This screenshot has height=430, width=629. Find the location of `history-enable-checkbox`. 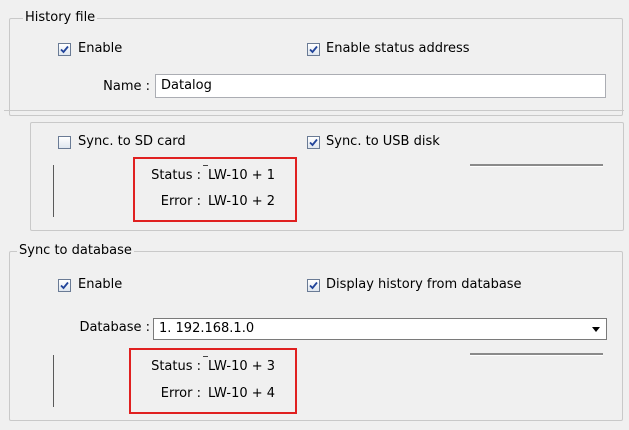

history-enable-checkbox is located at coordinates (64, 49).